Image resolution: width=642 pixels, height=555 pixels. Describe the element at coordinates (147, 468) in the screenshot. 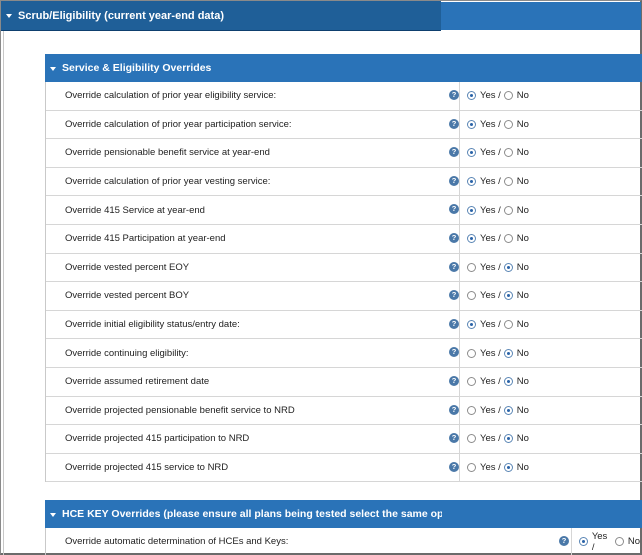

I see `override-label: Override projected 415 service to NRD` at that location.